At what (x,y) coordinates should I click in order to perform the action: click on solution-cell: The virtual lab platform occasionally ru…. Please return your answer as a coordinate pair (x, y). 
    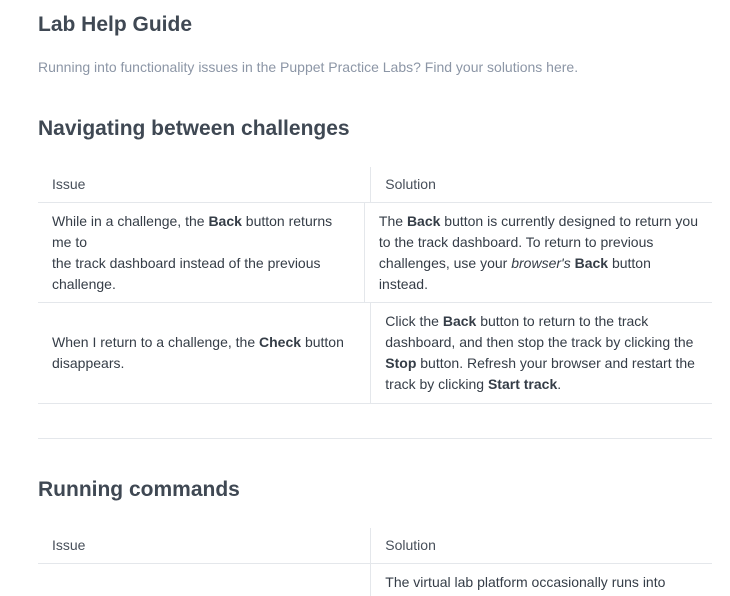
    Looking at the image, I should click on (525, 582).